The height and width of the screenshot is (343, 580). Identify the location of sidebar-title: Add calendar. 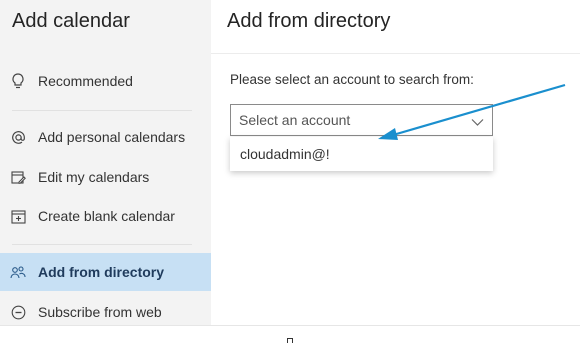
(71, 21).